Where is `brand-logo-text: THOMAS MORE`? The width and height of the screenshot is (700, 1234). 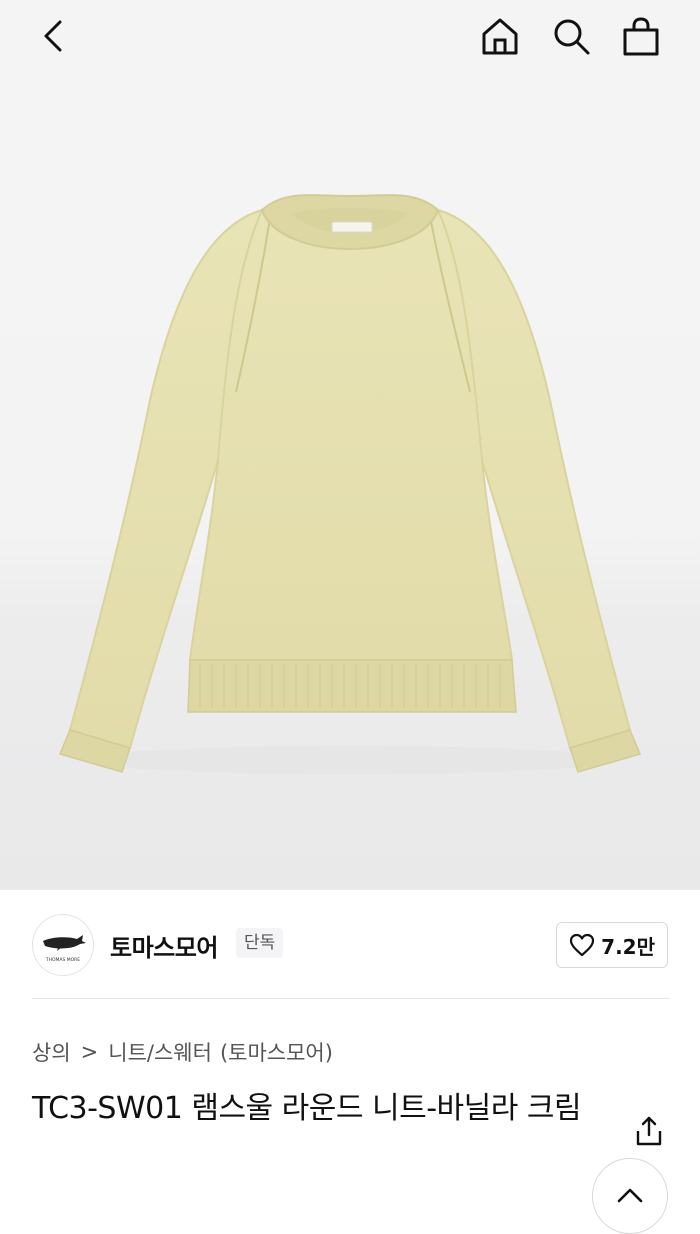
brand-logo-text: THOMAS MORE is located at coordinates (62, 960).